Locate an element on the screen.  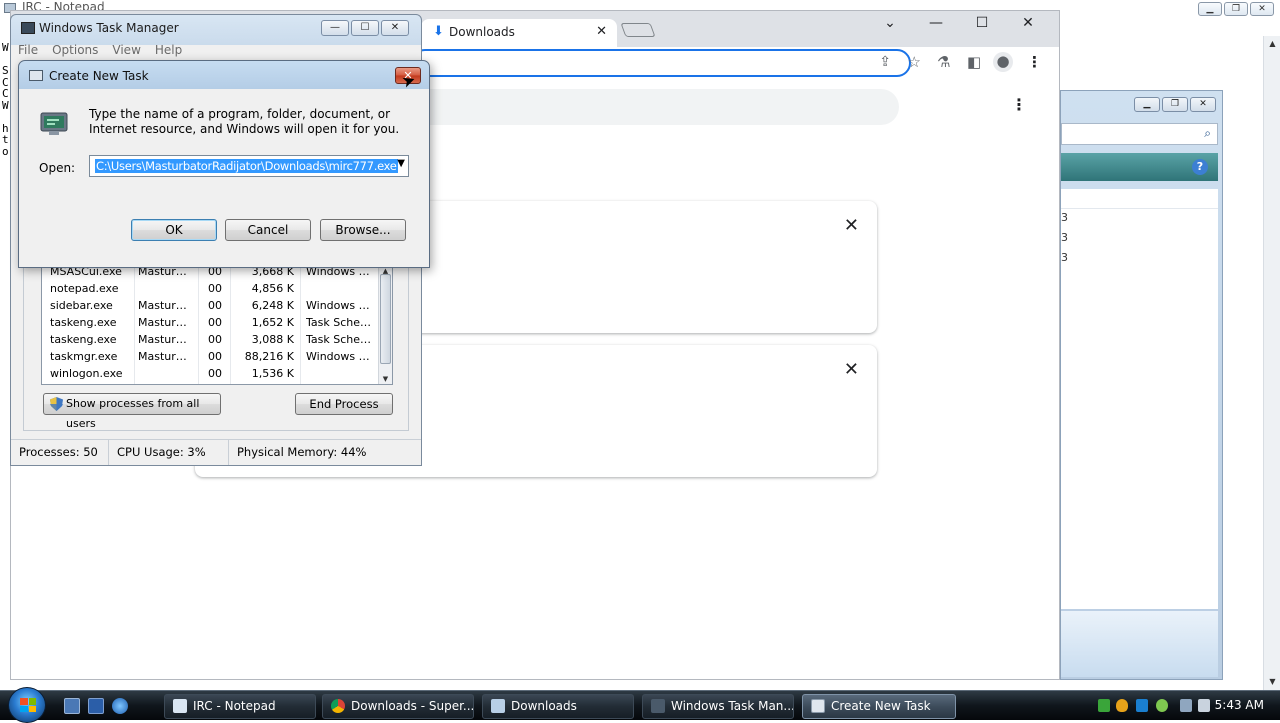
taskbar-item-downloads-folder: Downloads is located at coordinates (558, 706).